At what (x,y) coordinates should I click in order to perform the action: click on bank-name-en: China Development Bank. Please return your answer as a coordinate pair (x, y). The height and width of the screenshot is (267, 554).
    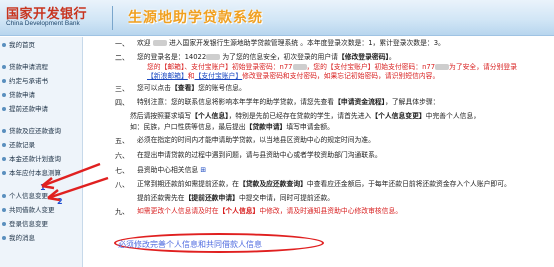
    Looking at the image, I should click on (43, 23).